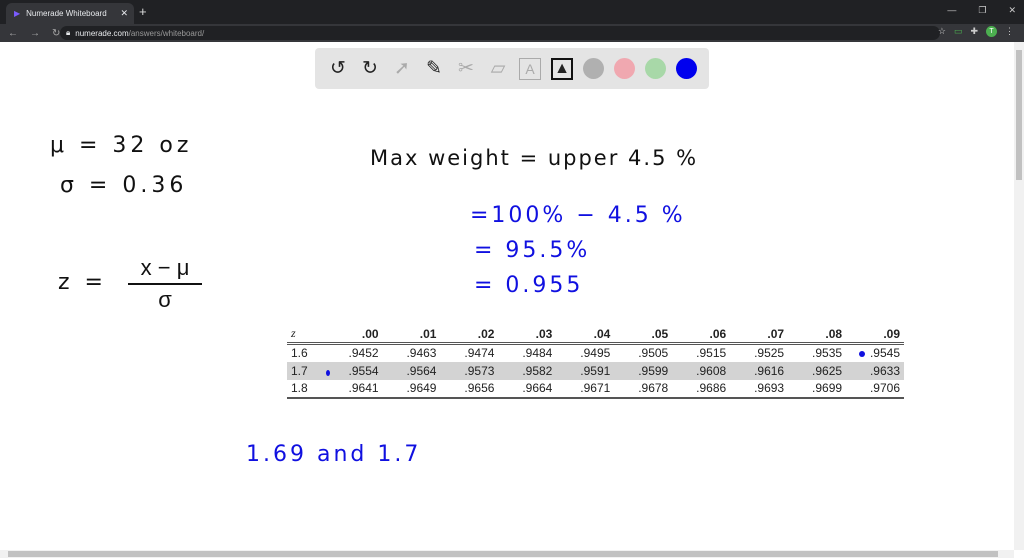 The image size is (1024, 558). Describe the element at coordinates (982, 10) in the screenshot. I see `restore-icon: ❐` at that location.